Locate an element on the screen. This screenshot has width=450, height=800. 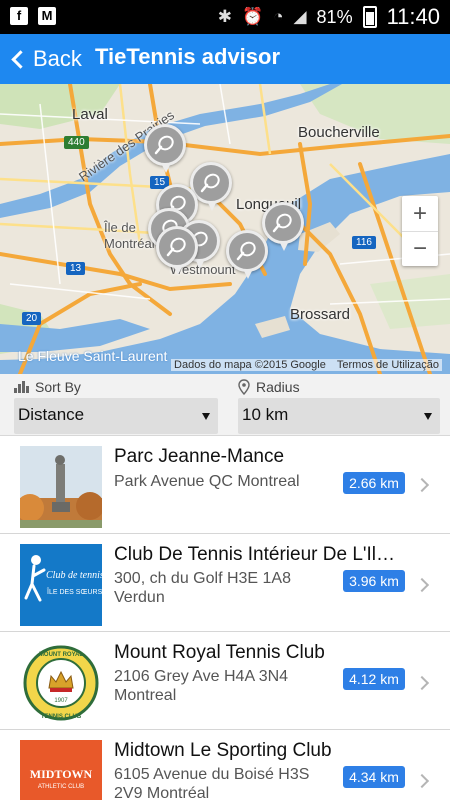
sort-filter: Sort By Distance is located at coordinates (116, 405).